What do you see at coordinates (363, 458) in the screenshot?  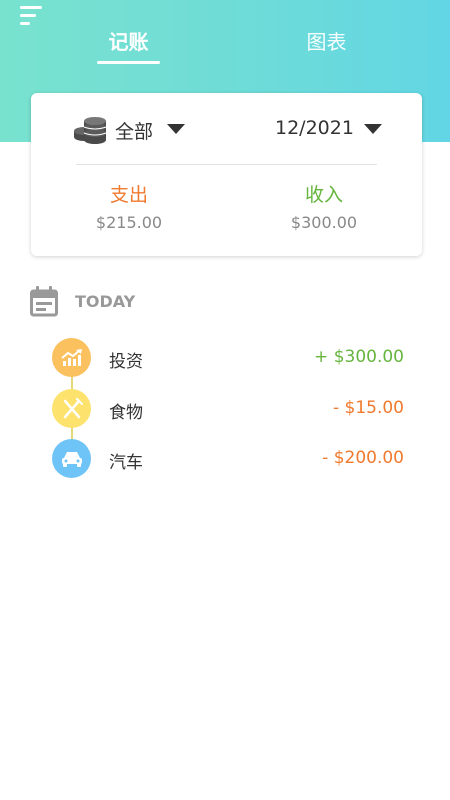 I see `transaction-amount: - $200.00` at bounding box center [363, 458].